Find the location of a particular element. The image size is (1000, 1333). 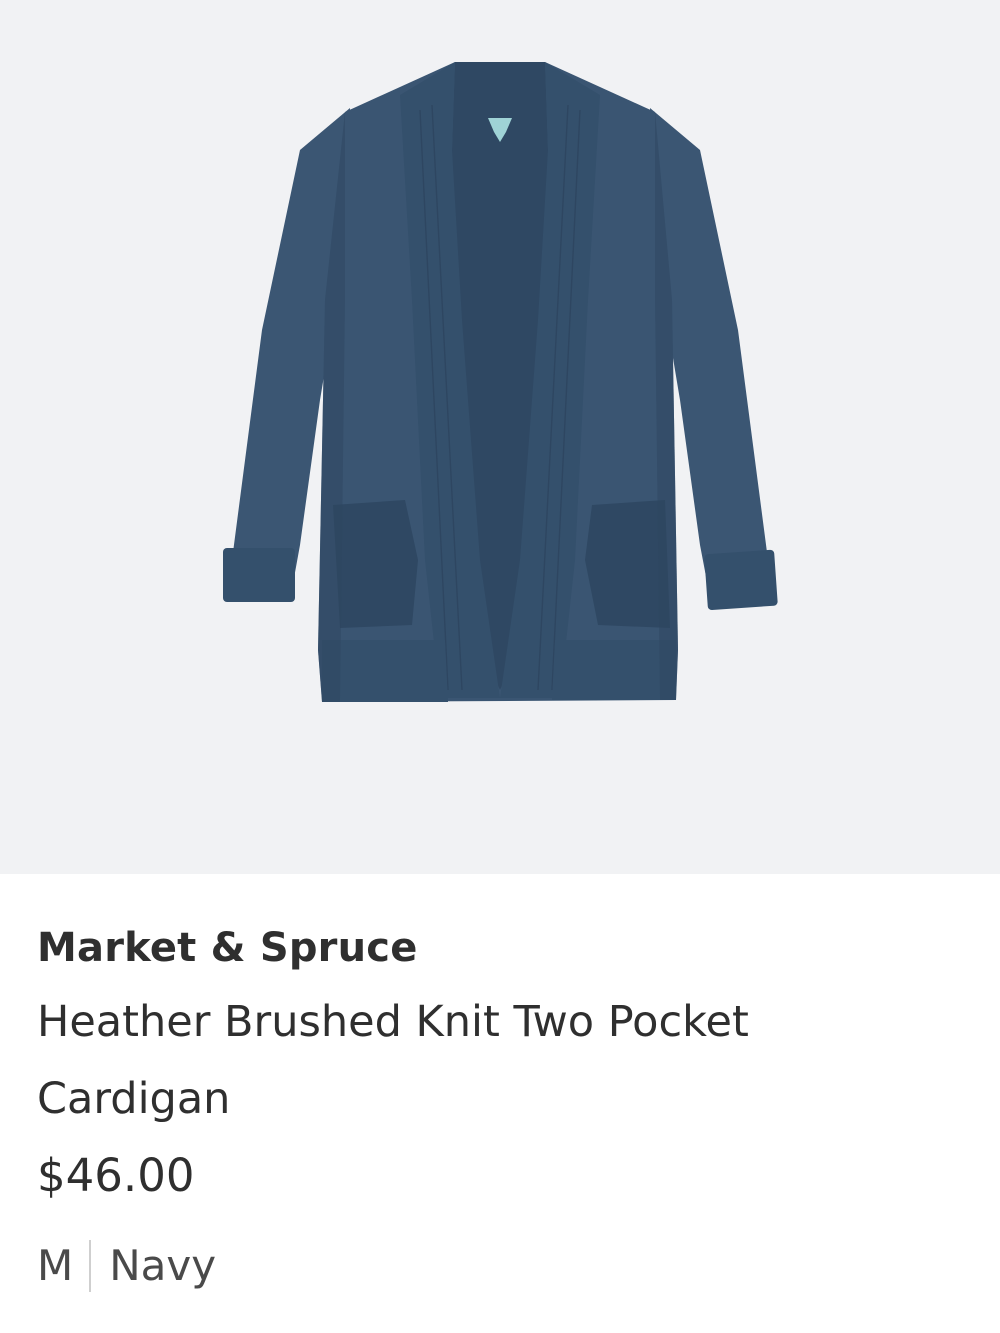

right-pocket is located at coordinates (627, 564).